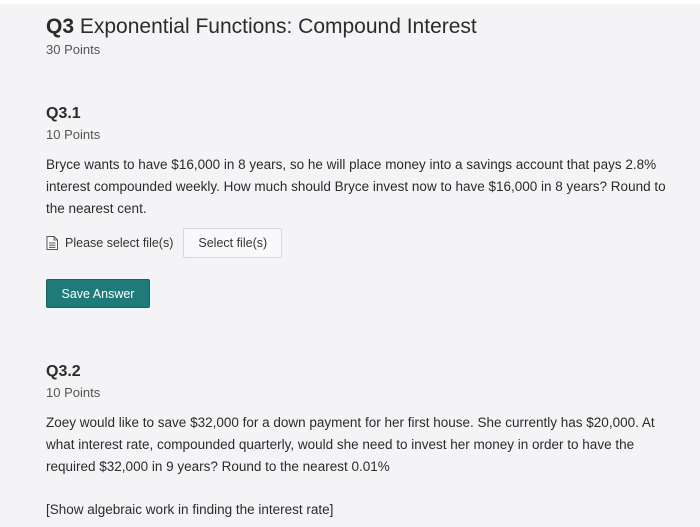 Image resolution: width=700 pixels, height=527 pixels. Describe the element at coordinates (63, 371) in the screenshot. I see `part-2-title: Q3.2` at that location.